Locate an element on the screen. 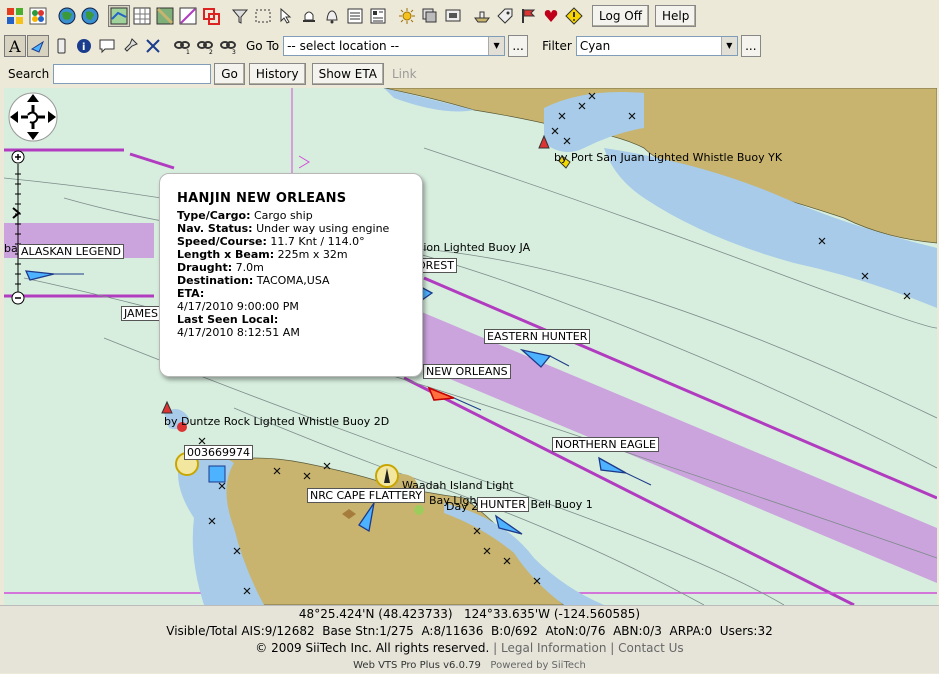 This screenshot has height=674, width=939. popup-last-seen-value: 4/17/2010 8:12:51 AM is located at coordinates (238, 332).